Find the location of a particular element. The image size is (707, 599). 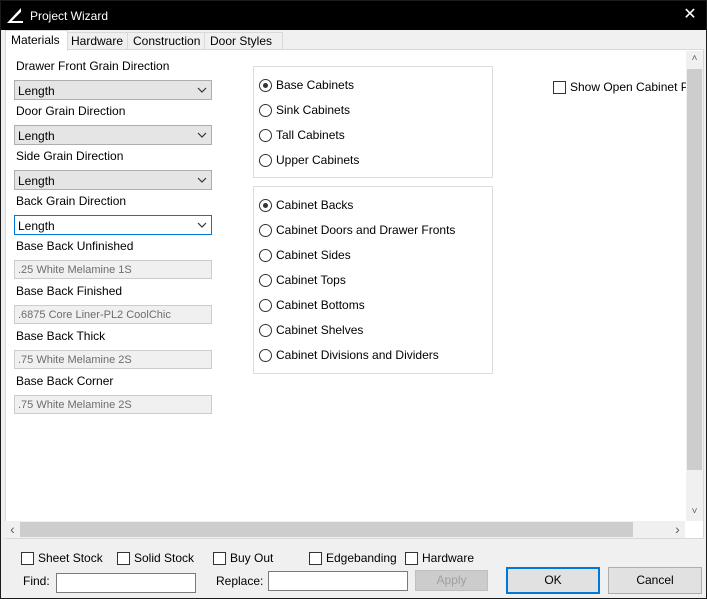

base-back-corner-label: Base Back Corner is located at coordinates (65, 381).